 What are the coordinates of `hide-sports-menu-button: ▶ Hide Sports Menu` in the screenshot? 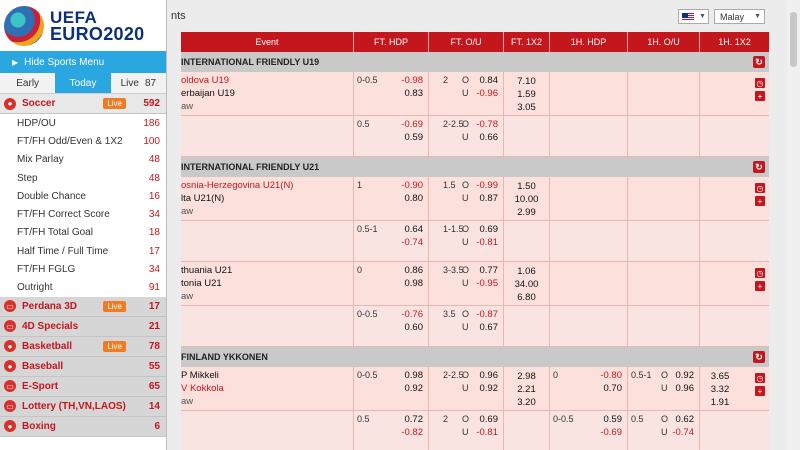 It's located at (83, 62).